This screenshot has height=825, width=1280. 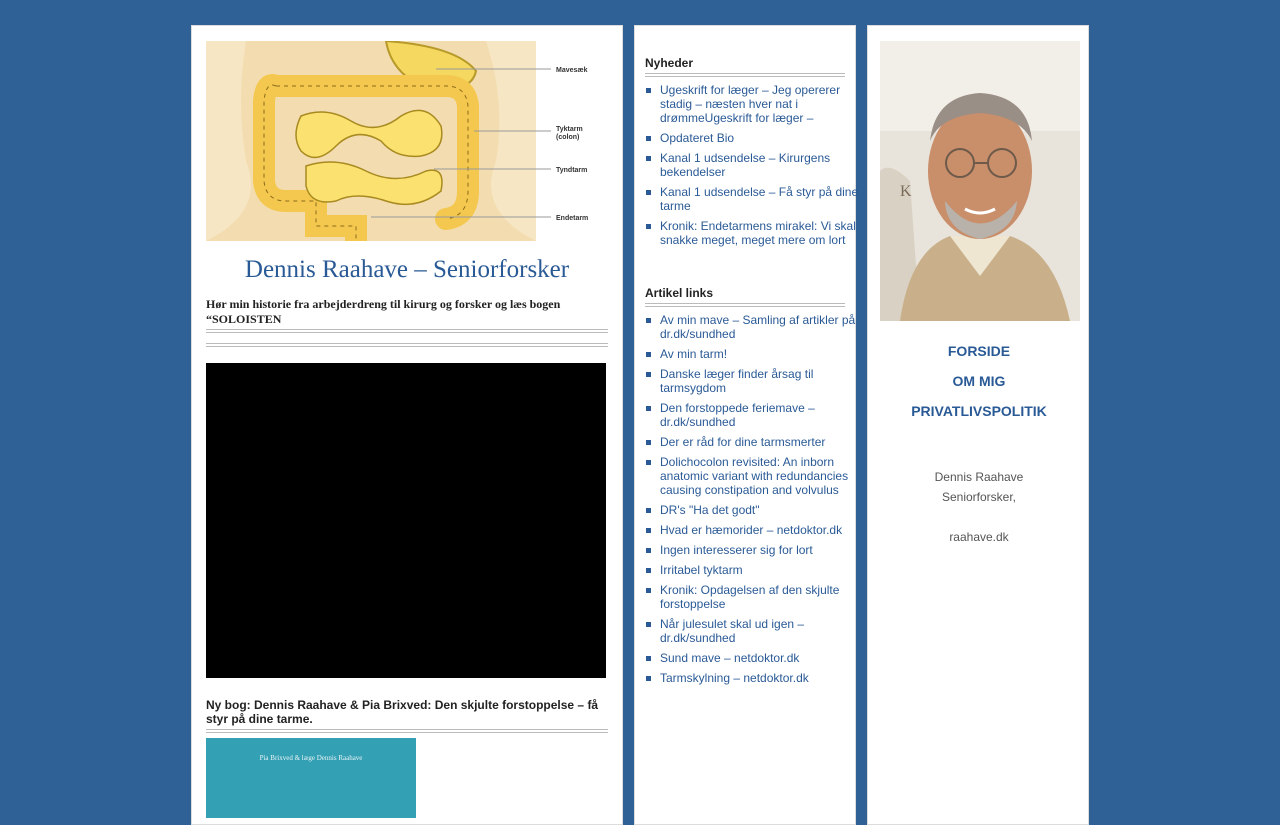 I want to click on nav-privatlivspolitik: PRIVATLIVSPOLITIK, so click(x=979, y=416).